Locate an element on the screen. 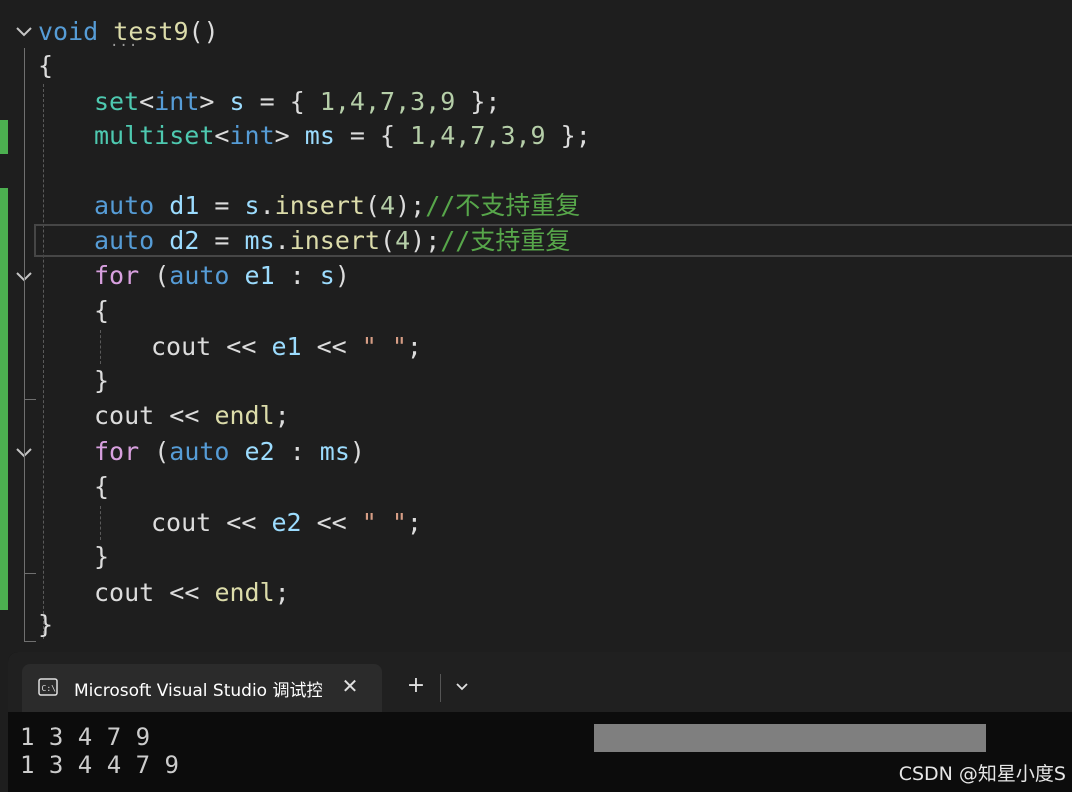 The width and height of the screenshot is (1072, 792). string: " " is located at coordinates (384, 346).